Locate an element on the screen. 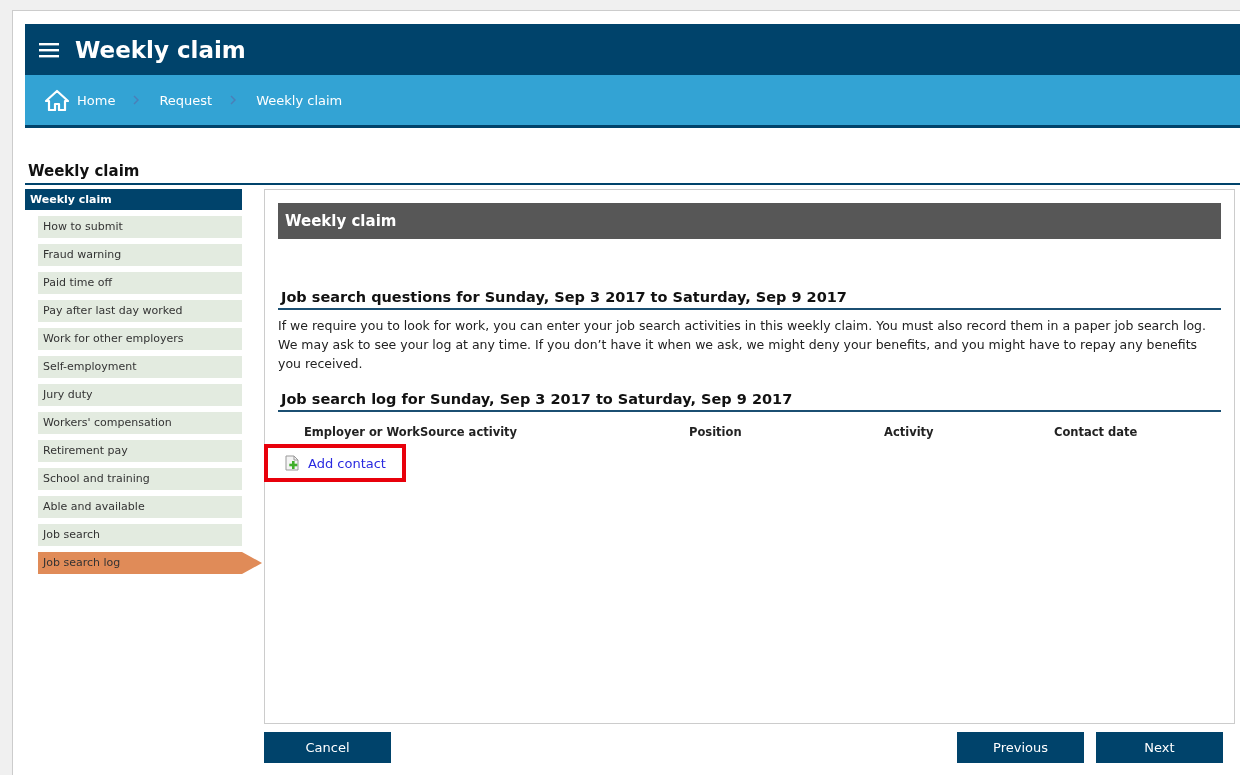 The height and width of the screenshot is (775, 1240). previous-button: Previous is located at coordinates (1020, 747).